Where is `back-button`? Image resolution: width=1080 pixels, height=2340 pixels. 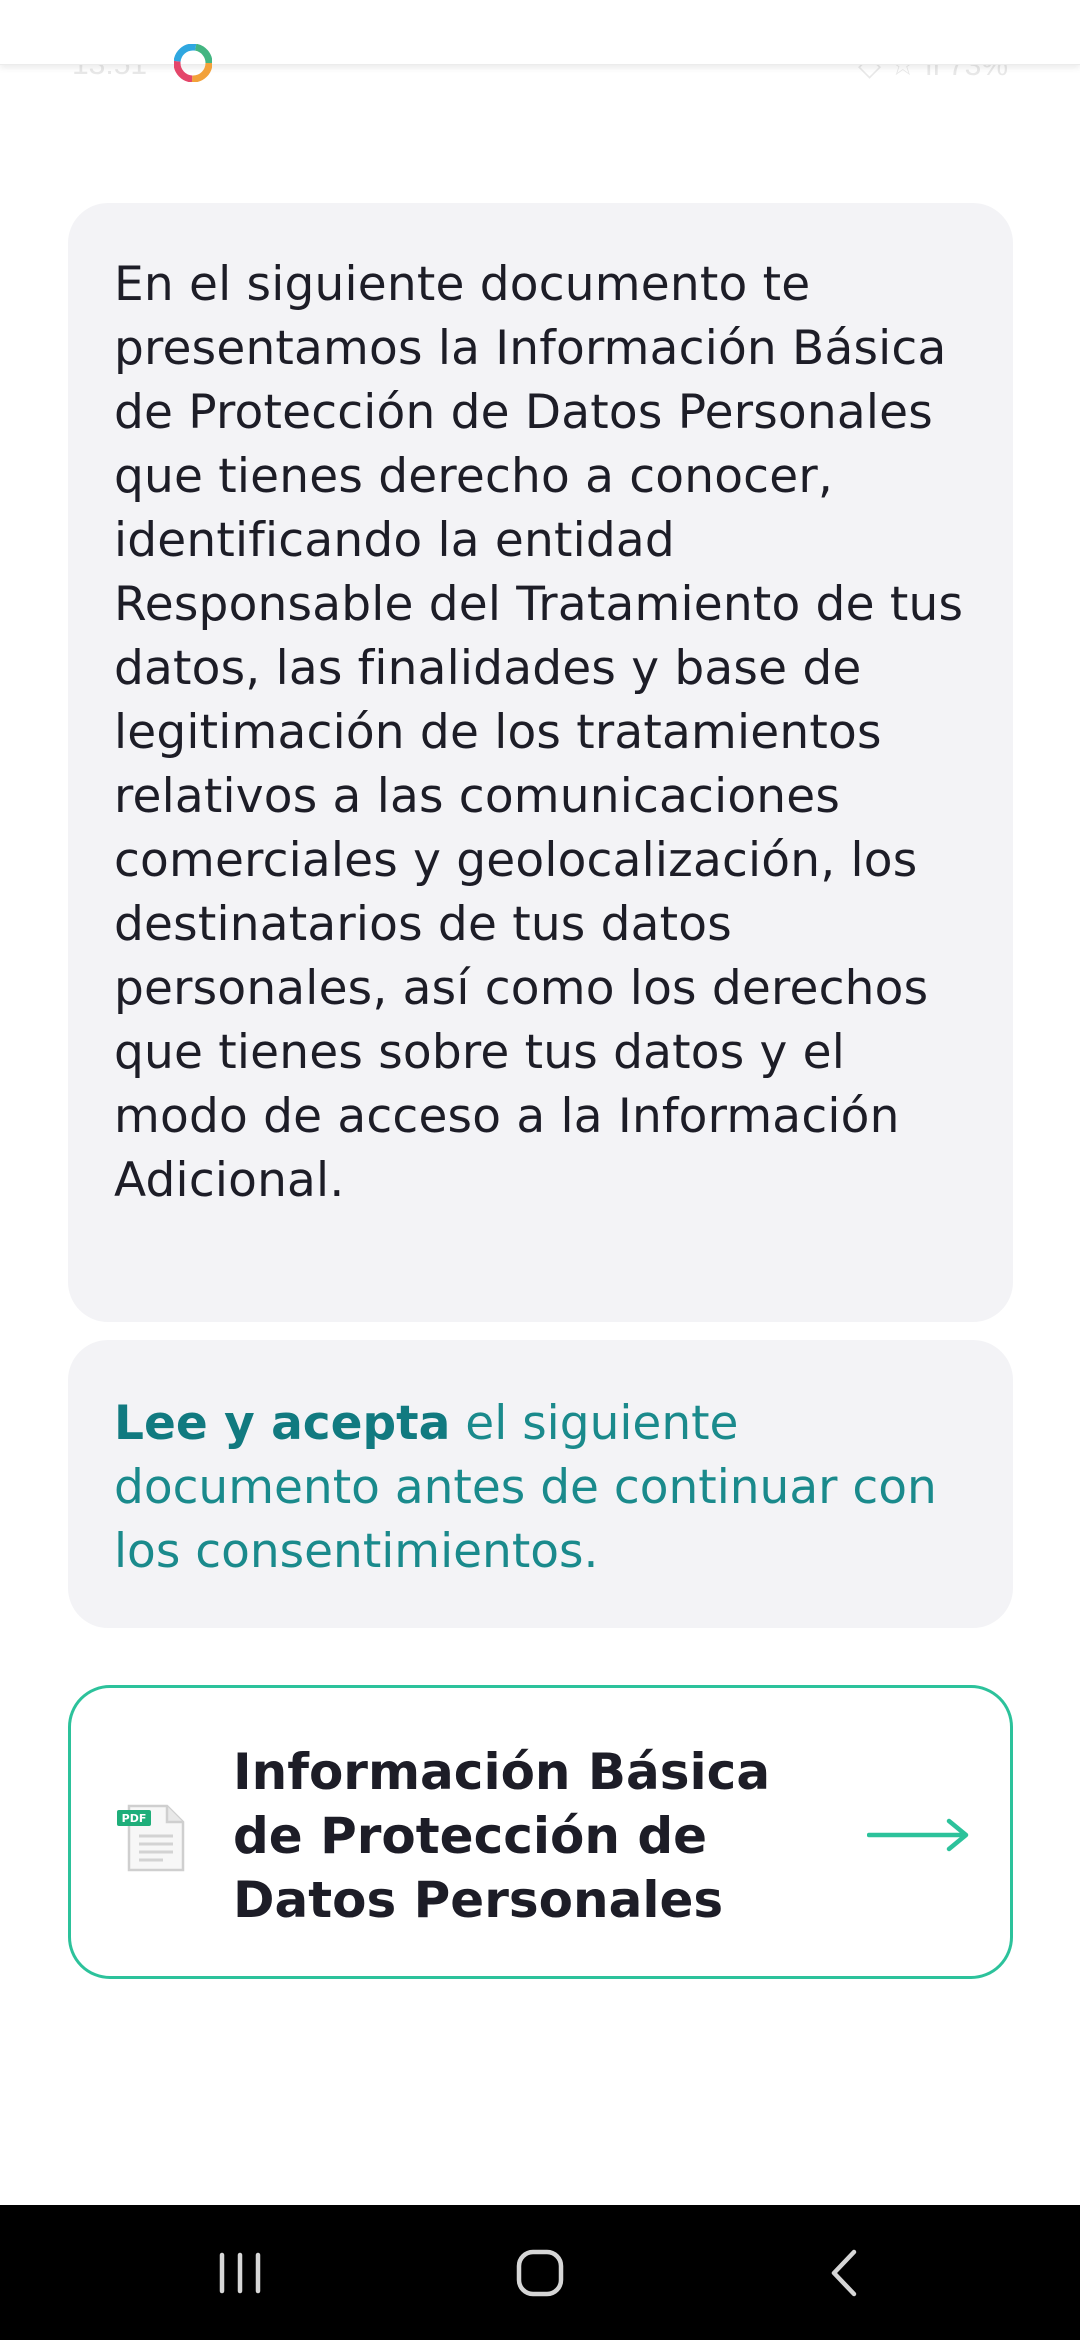
back-button is located at coordinates (844, 2272).